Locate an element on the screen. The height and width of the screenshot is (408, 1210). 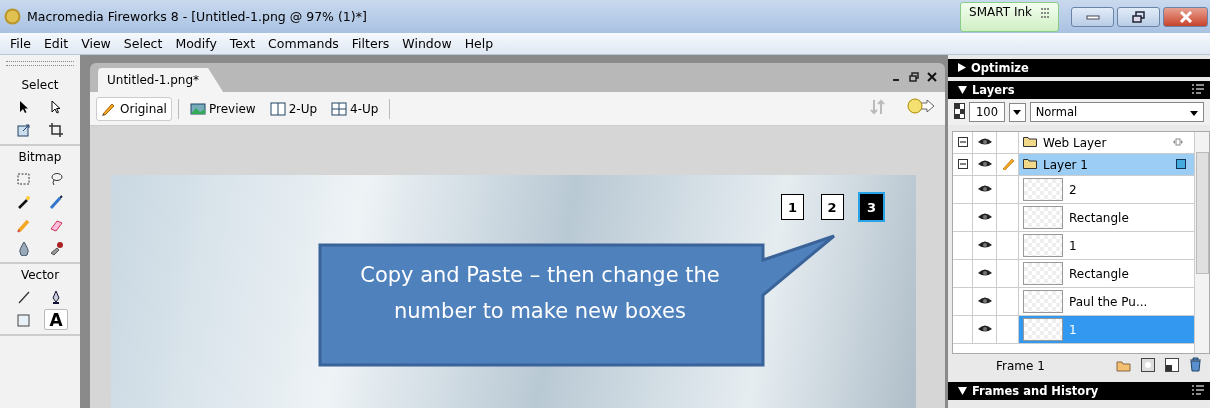
panel-header: Optimize is located at coordinates (1079, 68).